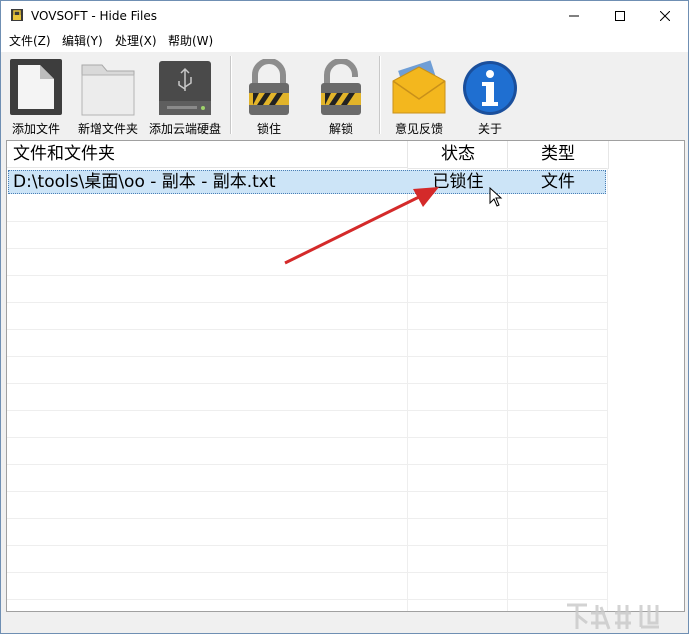  I want to click on column-header-status: 状态, so click(457, 155).